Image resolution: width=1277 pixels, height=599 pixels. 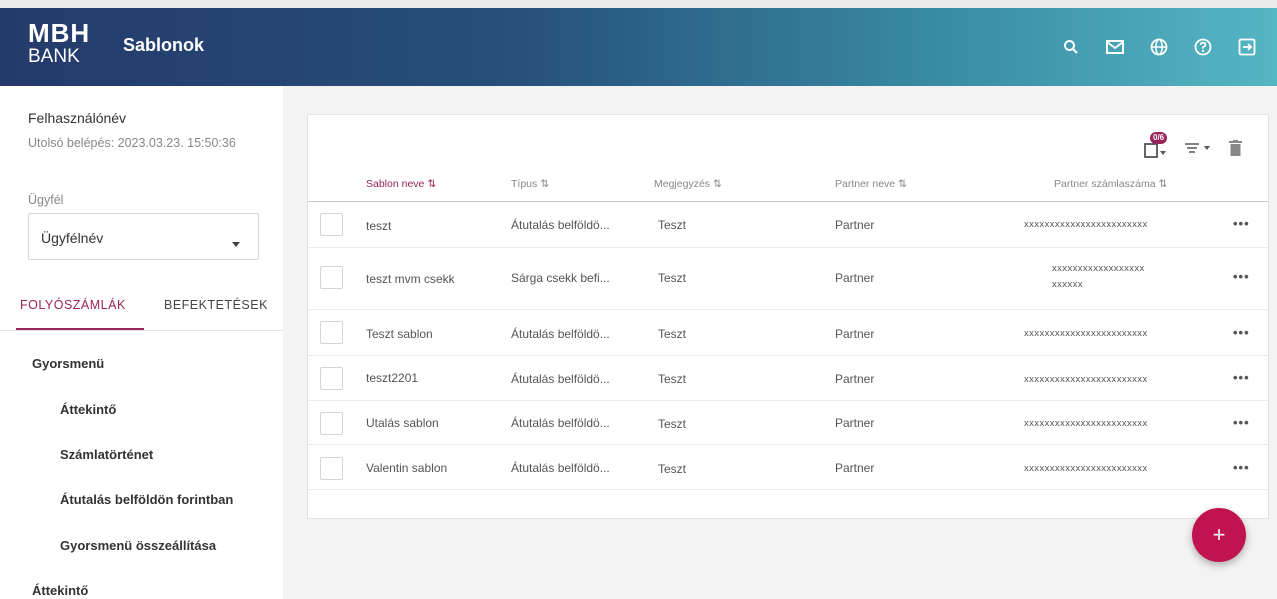 What do you see at coordinates (407, 468) in the screenshot?
I see `cell-name: Valentin sablon` at bounding box center [407, 468].